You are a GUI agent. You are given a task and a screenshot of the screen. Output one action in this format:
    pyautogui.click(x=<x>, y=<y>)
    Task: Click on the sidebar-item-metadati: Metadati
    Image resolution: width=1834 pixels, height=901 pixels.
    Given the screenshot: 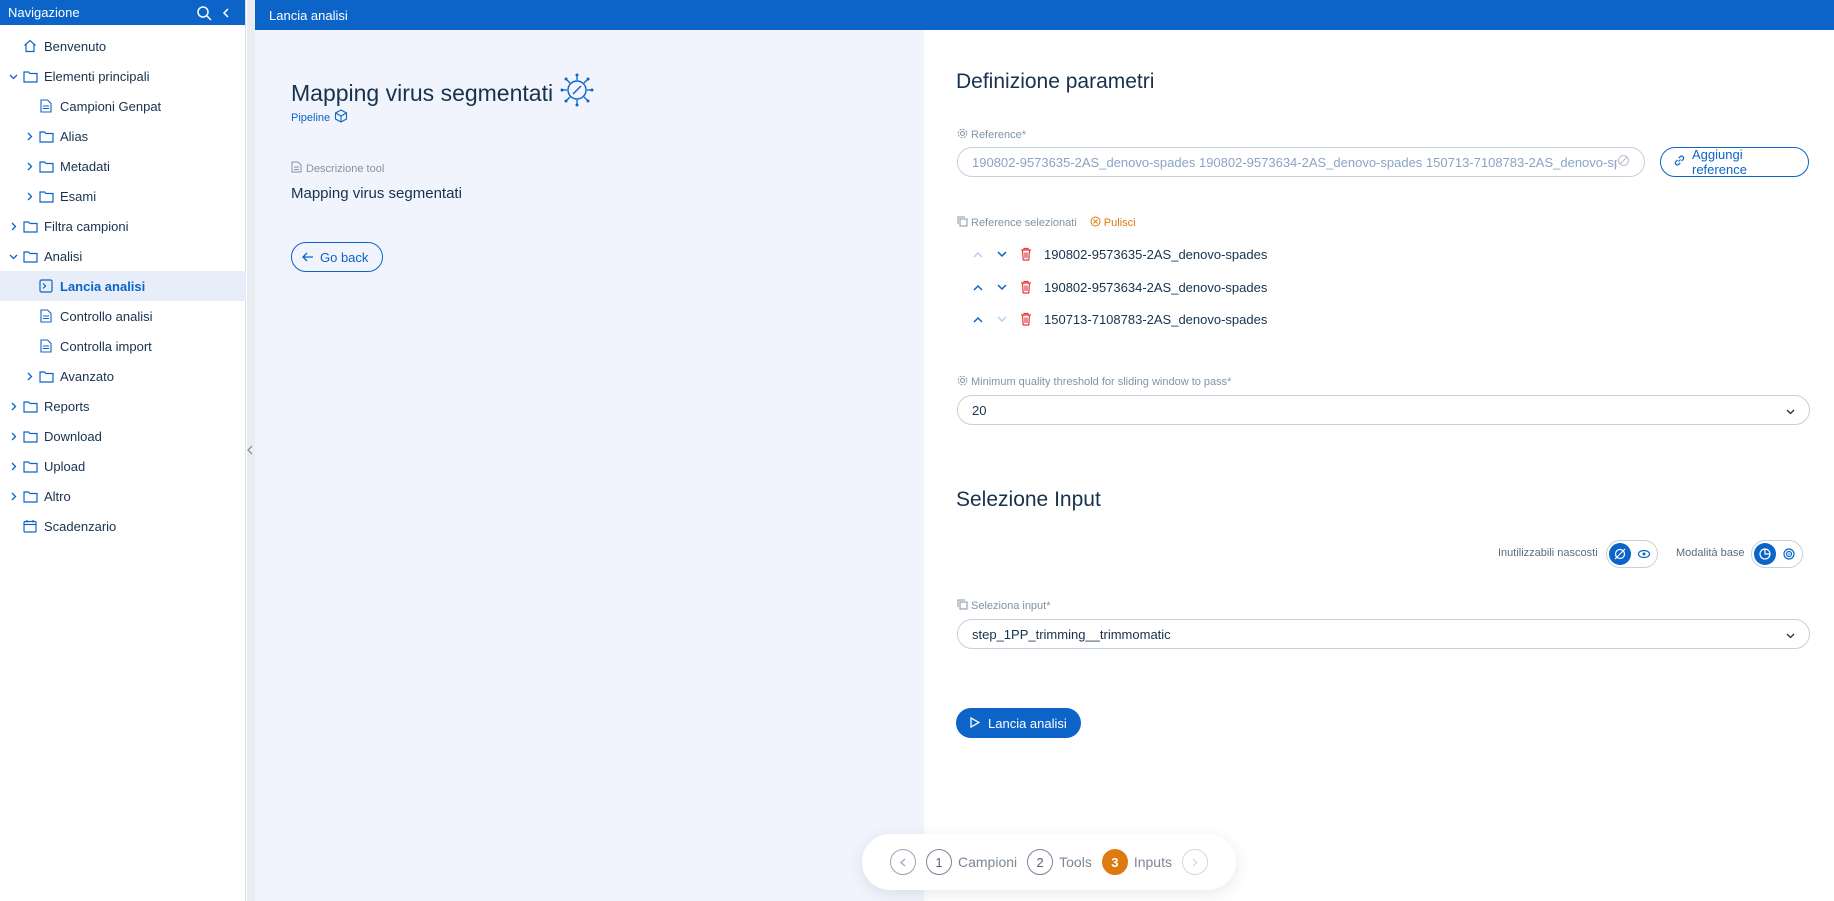 What is the action you would take?
    pyautogui.click(x=67, y=166)
    